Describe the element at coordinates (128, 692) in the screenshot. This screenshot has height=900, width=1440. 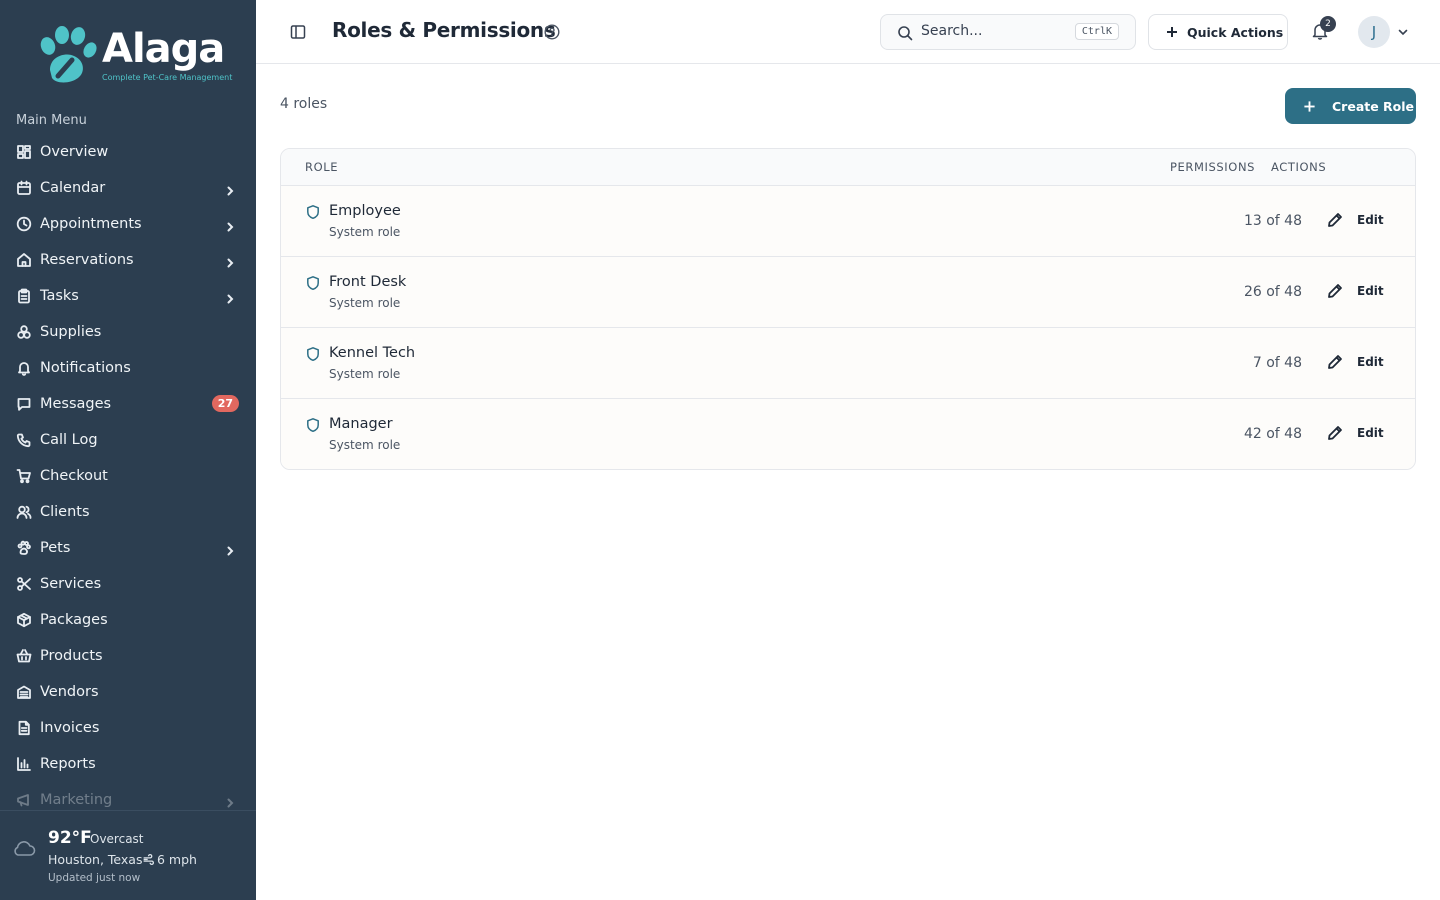
I see `sidebar-item-vendors: Vendors` at that location.